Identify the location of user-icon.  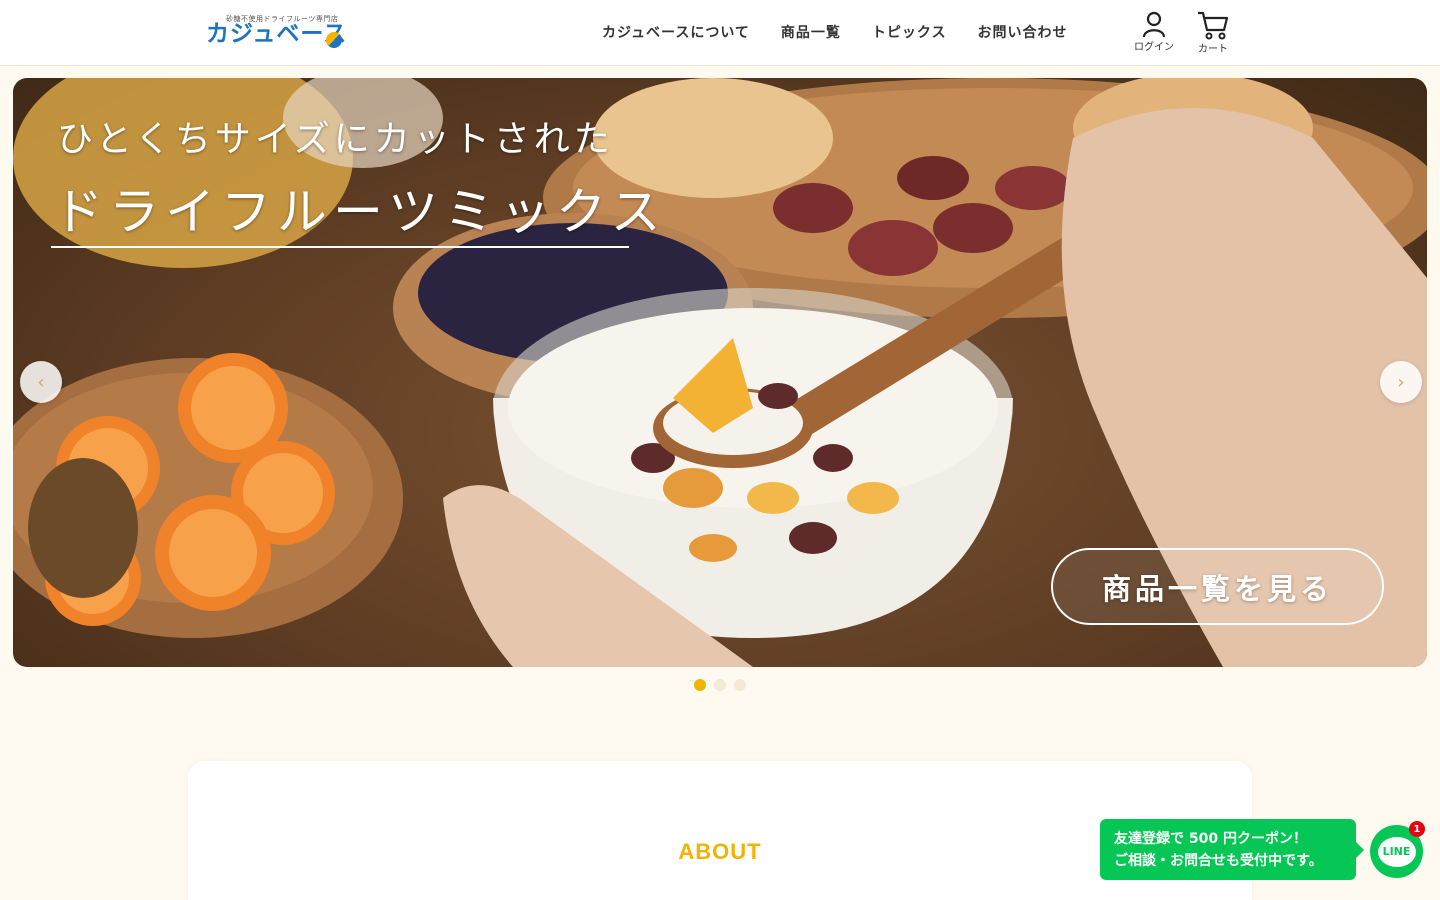
(1154, 24).